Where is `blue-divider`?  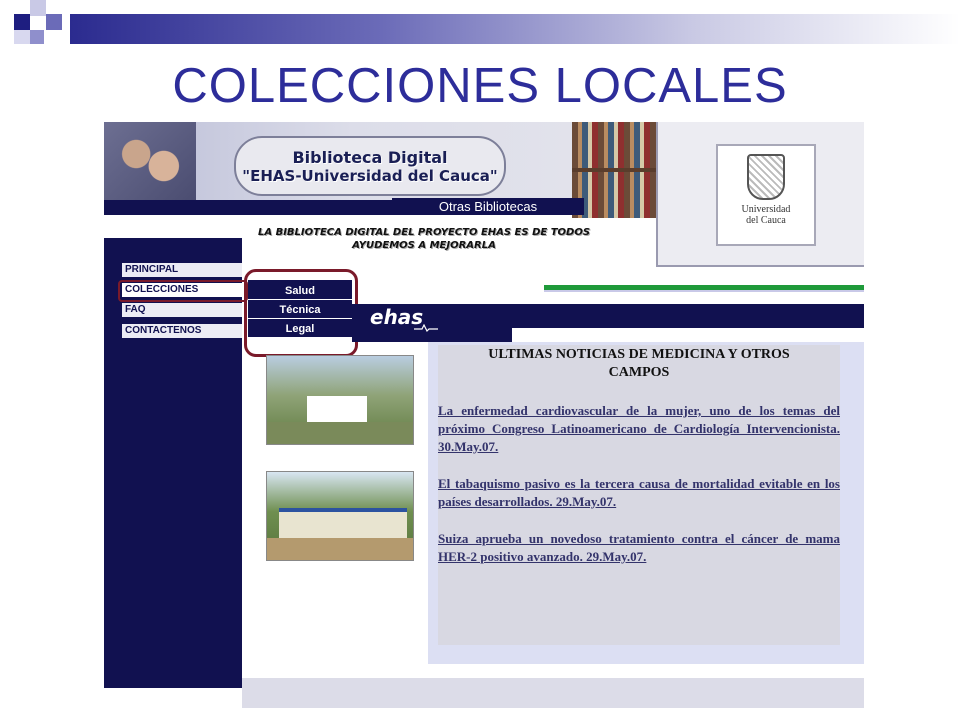 blue-divider is located at coordinates (704, 291).